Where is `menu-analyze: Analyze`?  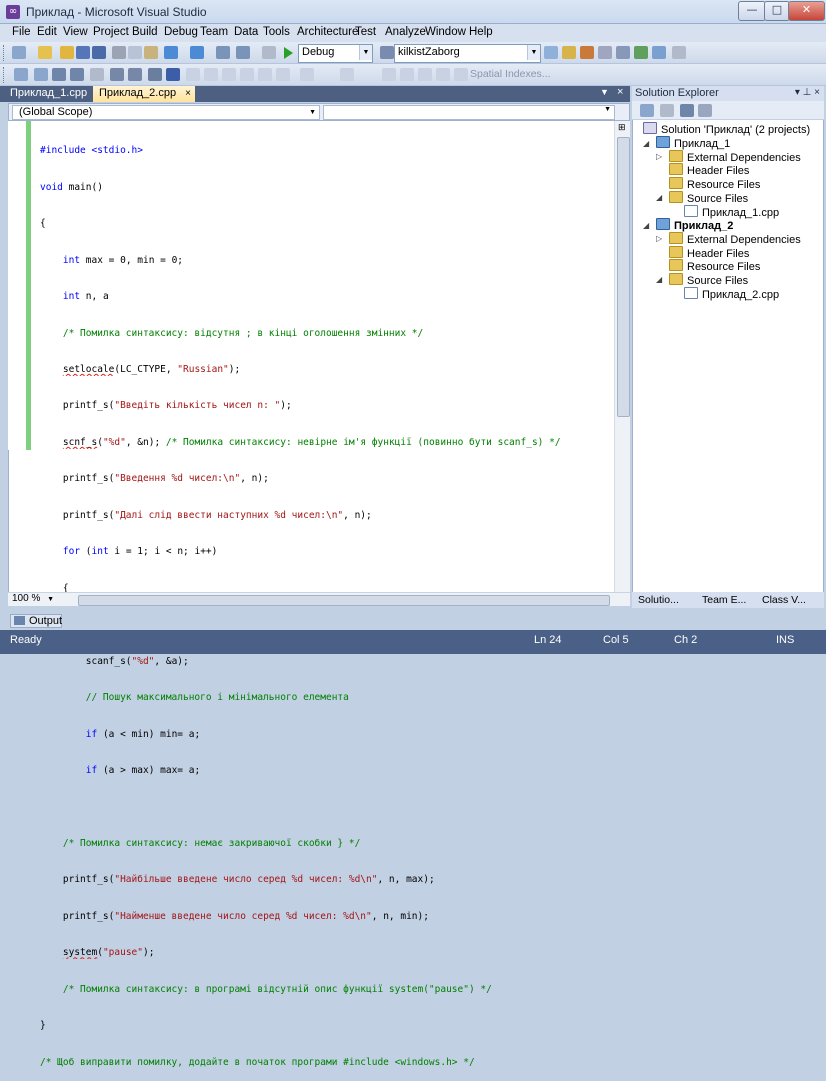
menu-analyze: Analyze is located at coordinates (405, 32).